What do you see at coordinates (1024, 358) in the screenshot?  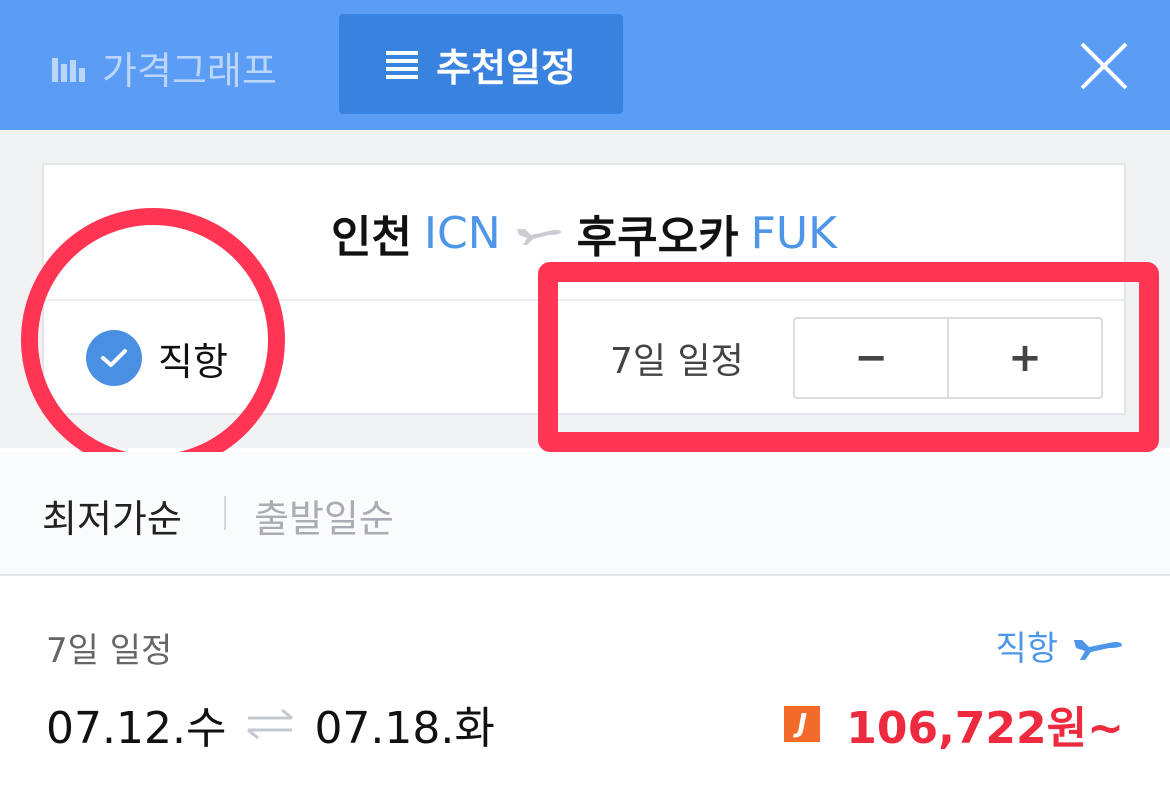 I see `increase-duration-button: +` at bounding box center [1024, 358].